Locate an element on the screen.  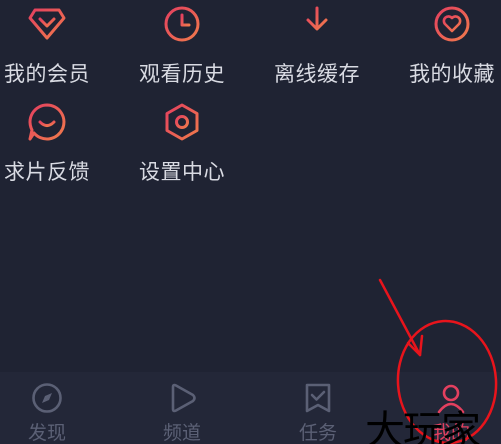
task-icon is located at coordinates (318, 398).